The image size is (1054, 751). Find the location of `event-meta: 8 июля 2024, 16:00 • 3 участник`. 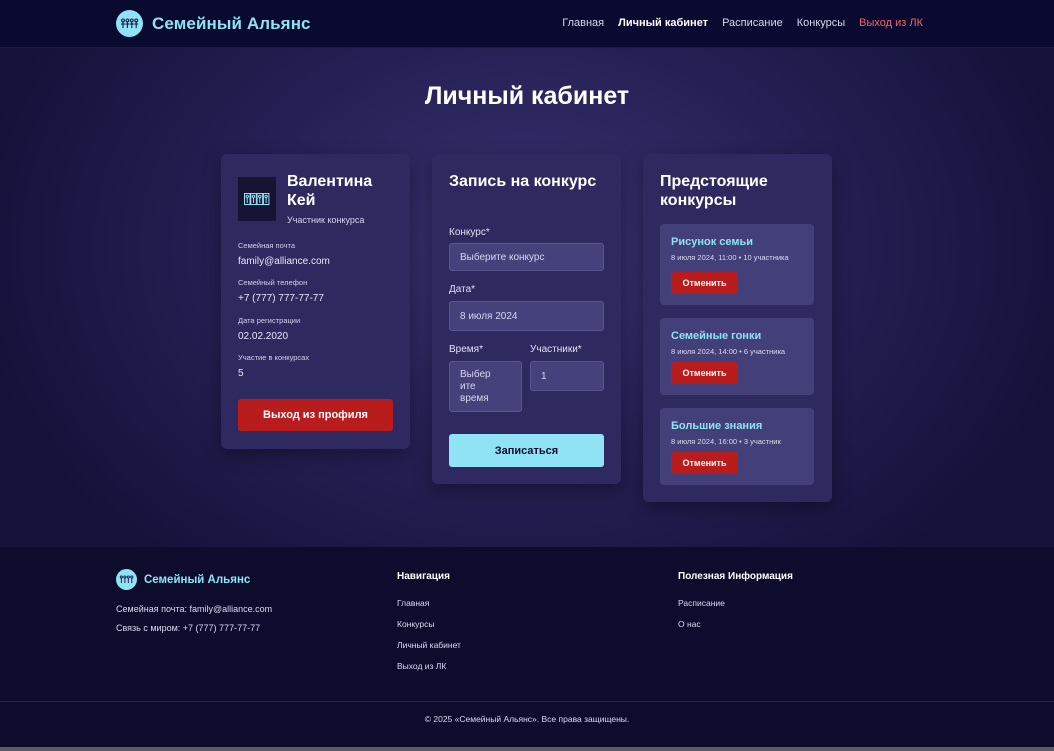

event-meta: 8 июля 2024, 16:00 • 3 участник is located at coordinates (726, 441).